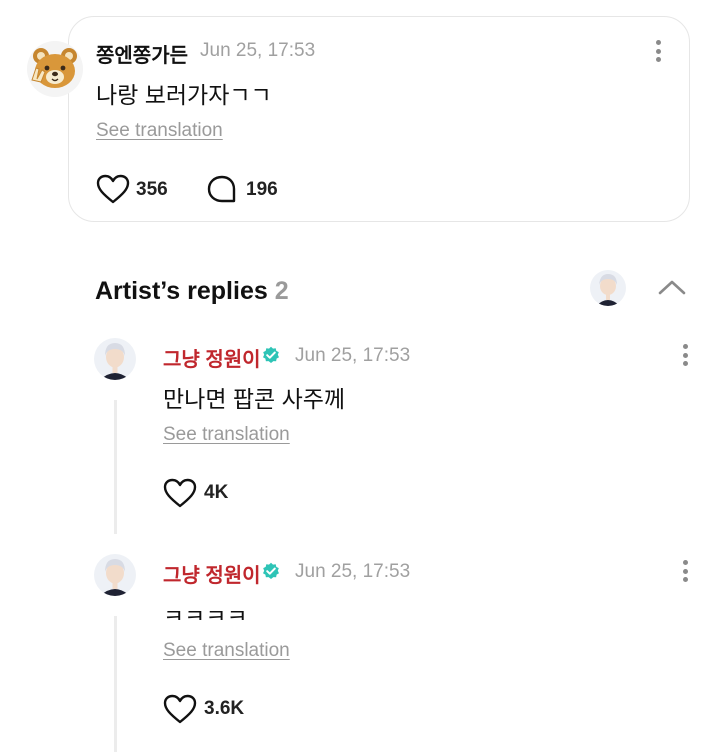 This screenshot has height=752, width=720. I want to click on comment-author: 쫑엔쫑가든, so click(142, 53).